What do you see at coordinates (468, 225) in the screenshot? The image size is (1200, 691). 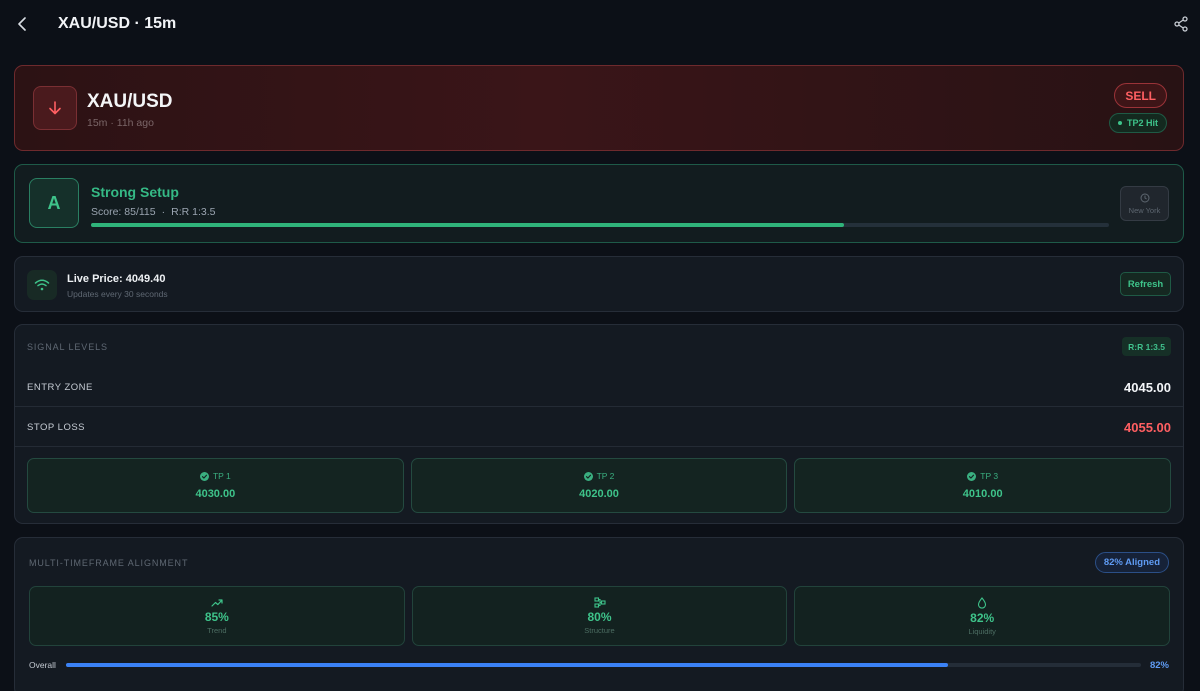 I see `grade-progress-fill` at bounding box center [468, 225].